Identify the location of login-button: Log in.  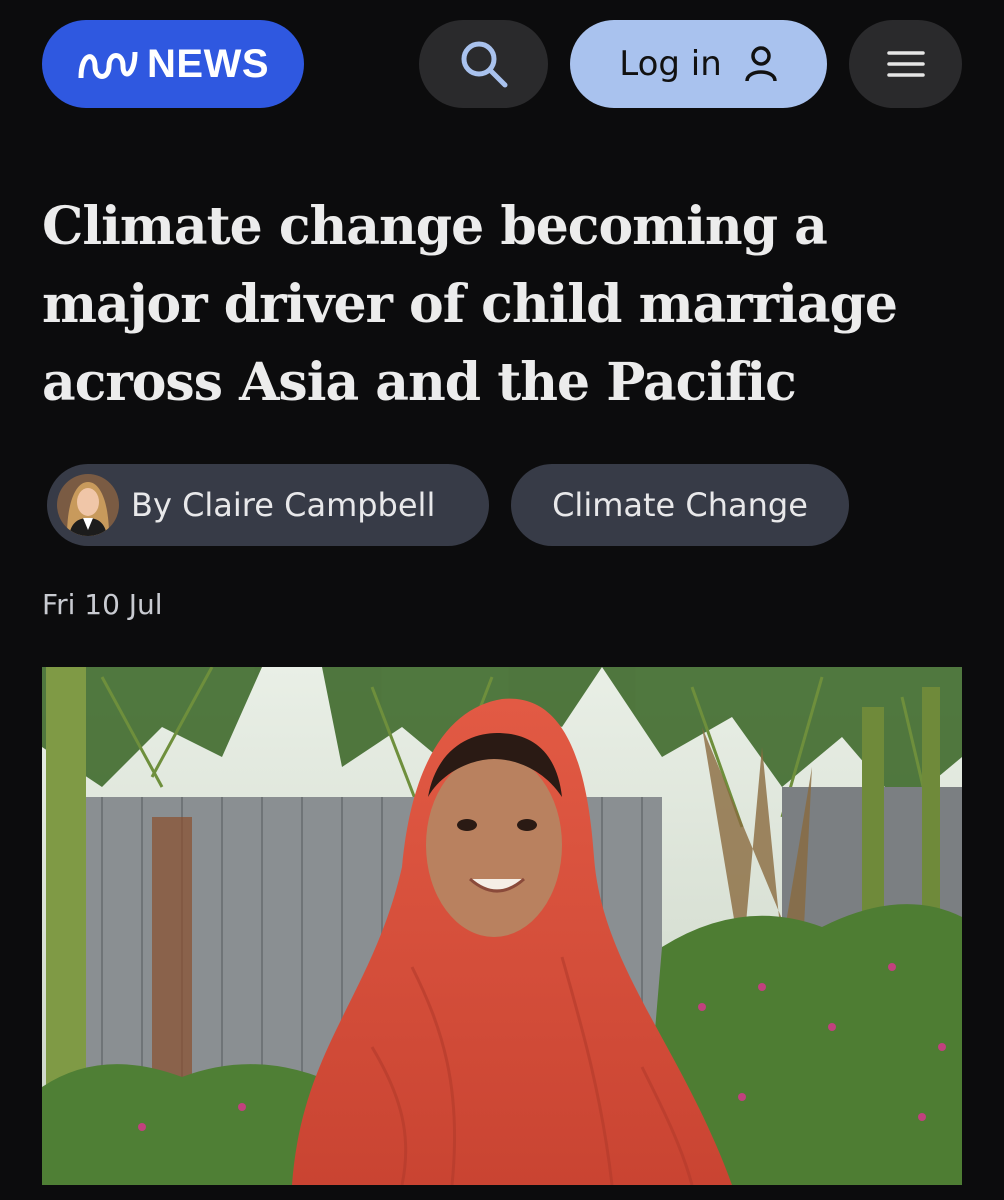
(698, 64).